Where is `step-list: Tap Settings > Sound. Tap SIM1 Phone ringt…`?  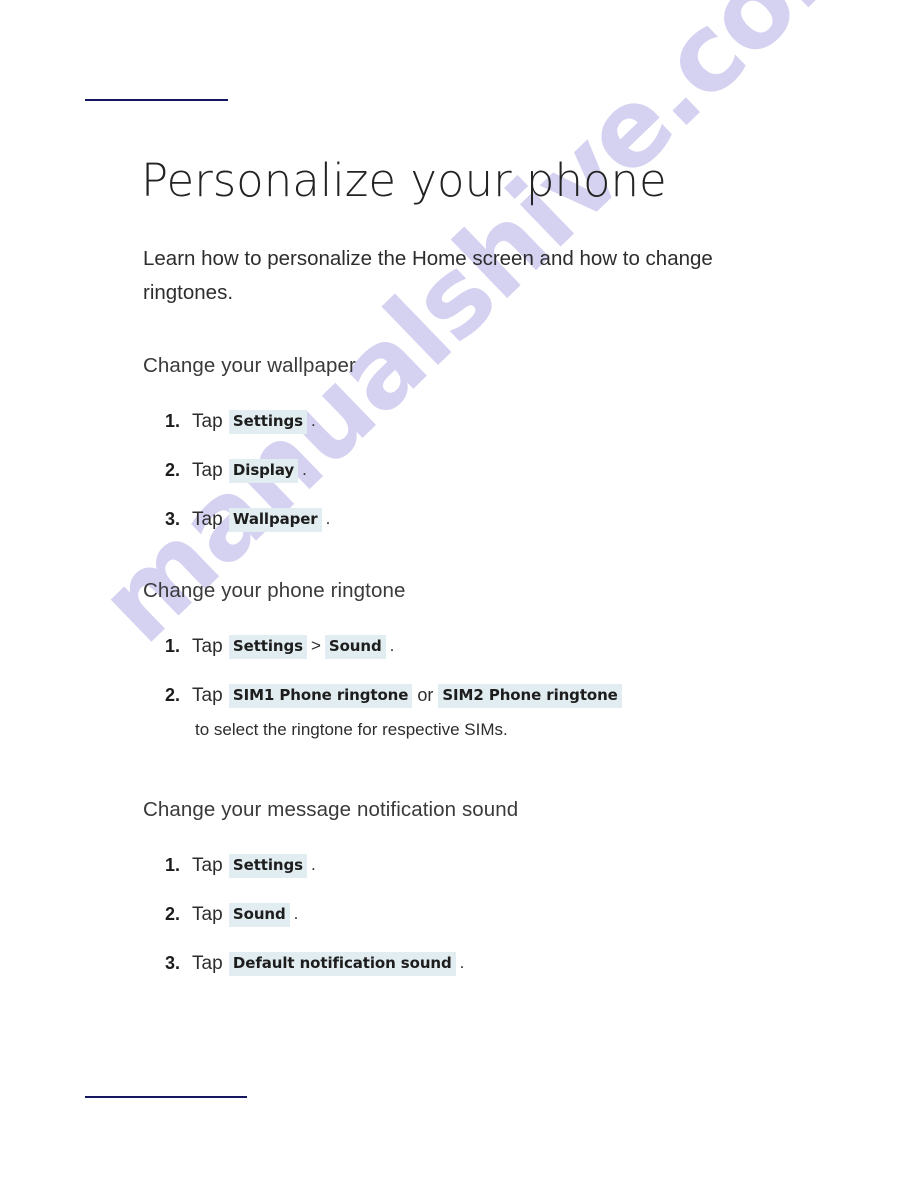 step-list: Tap Settings > Sound. Tap SIM1 Phone ringt… is located at coordinates (513, 688).